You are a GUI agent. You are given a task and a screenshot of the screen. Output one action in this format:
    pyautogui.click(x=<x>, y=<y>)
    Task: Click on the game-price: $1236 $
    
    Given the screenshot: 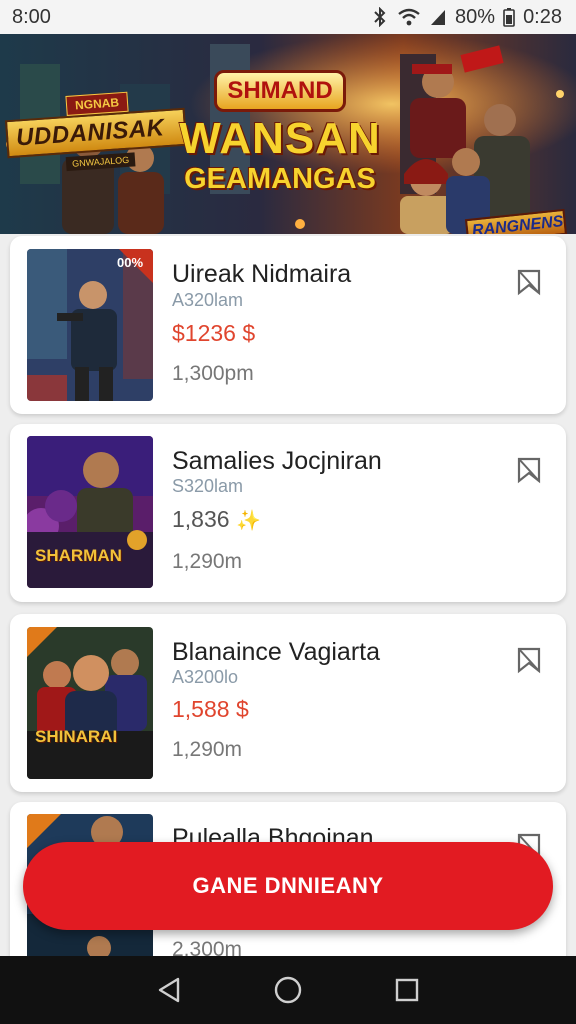 What is the action you would take?
    pyautogui.click(x=214, y=333)
    